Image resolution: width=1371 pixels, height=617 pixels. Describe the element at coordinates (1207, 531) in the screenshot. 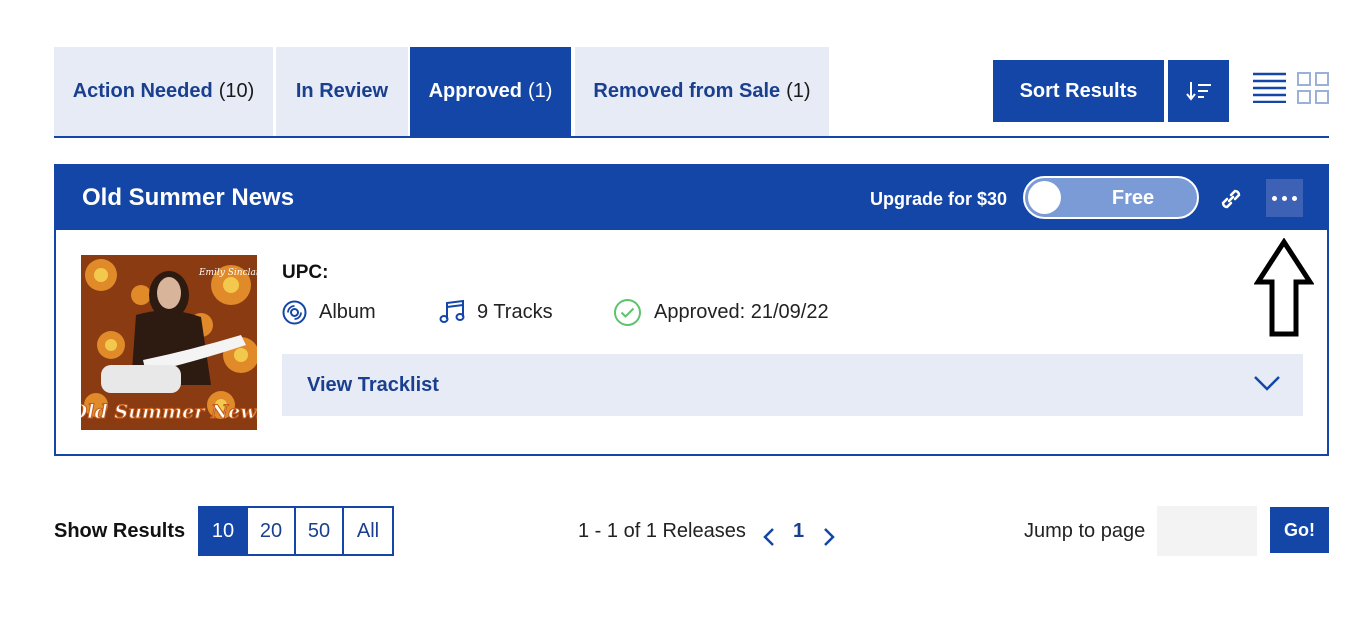

I see `jump-to-page-input` at that location.